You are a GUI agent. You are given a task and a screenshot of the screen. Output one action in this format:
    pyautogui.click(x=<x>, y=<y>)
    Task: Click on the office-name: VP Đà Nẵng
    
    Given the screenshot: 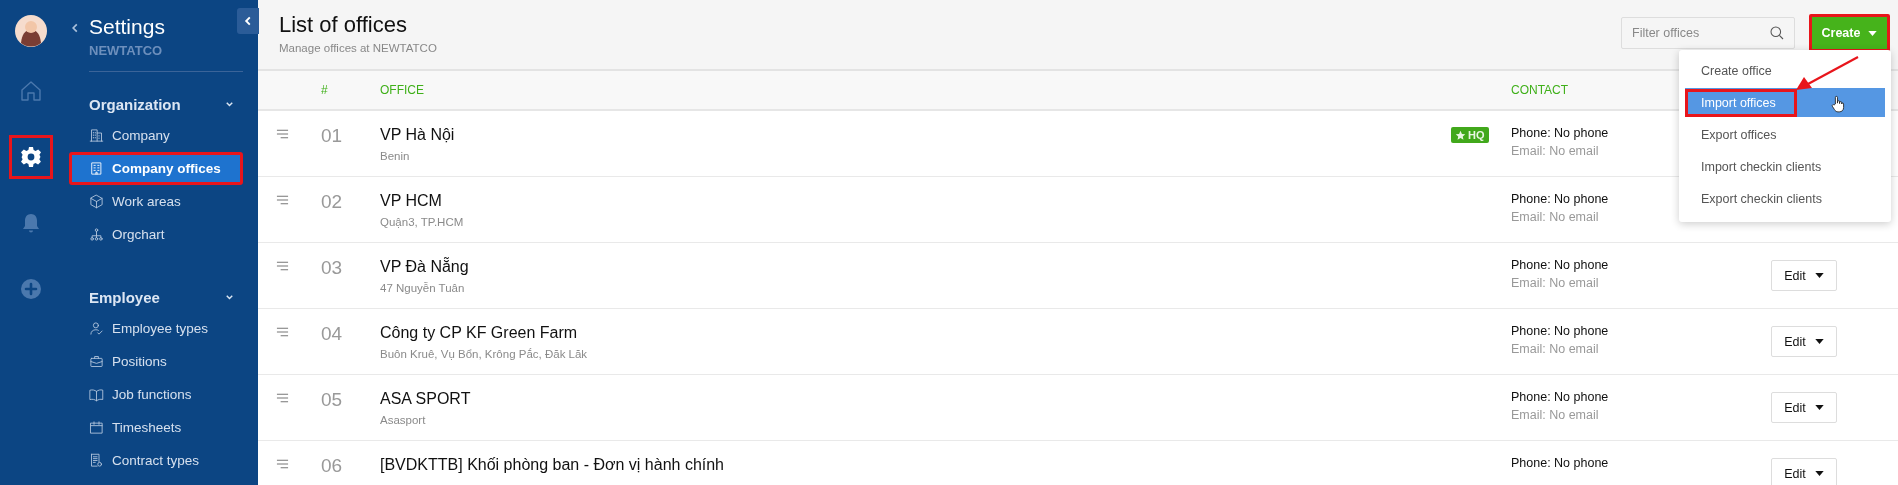 What is the action you would take?
    pyautogui.click(x=425, y=266)
    